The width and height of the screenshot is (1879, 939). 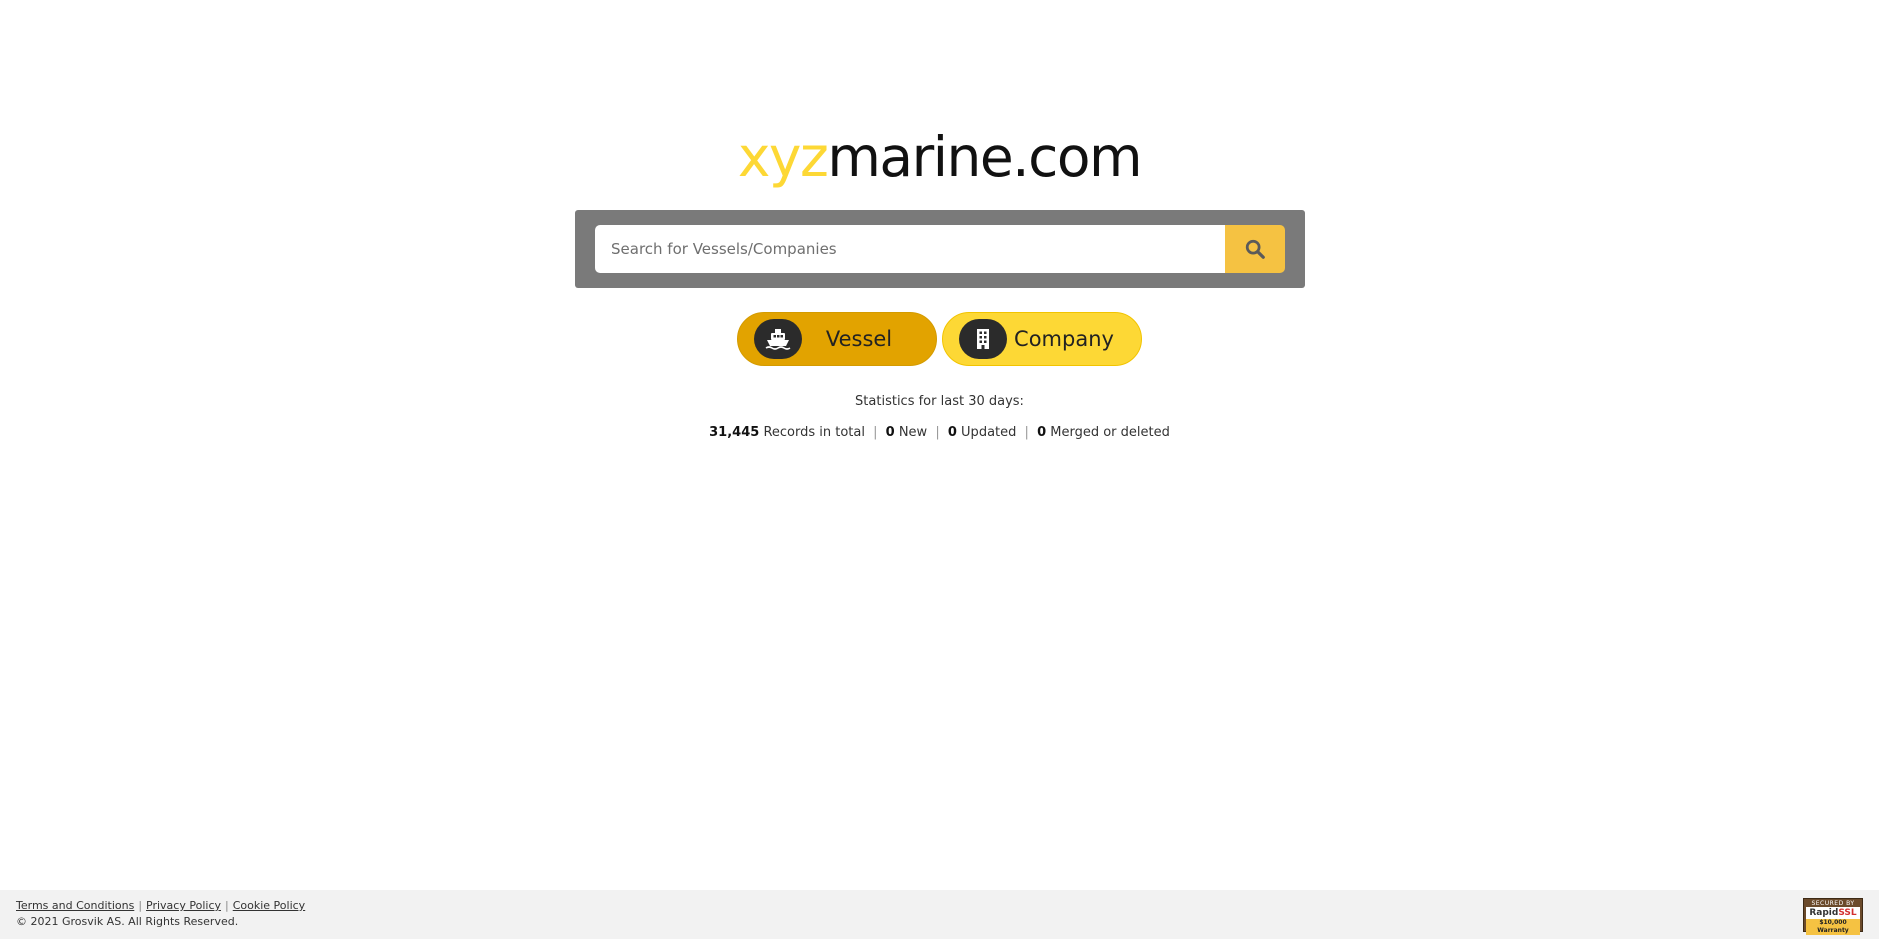 I want to click on cookie-link: Cookie Policy, so click(x=269, y=905).